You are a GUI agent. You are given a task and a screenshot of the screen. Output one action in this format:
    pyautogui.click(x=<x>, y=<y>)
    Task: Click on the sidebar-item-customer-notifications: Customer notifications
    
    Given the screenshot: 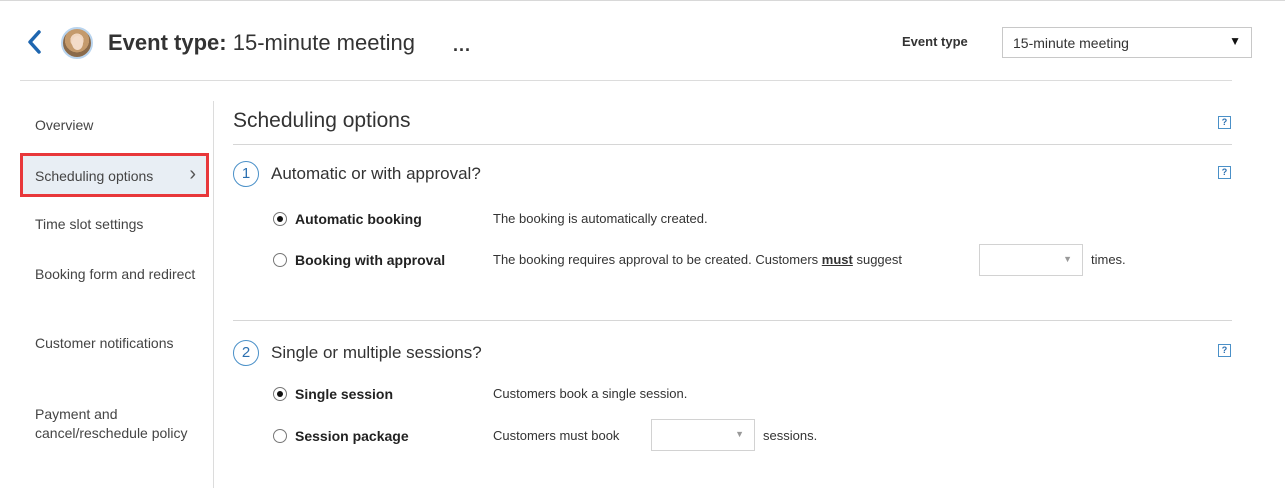 What is the action you would take?
    pyautogui.click(x=122, y=343)
    